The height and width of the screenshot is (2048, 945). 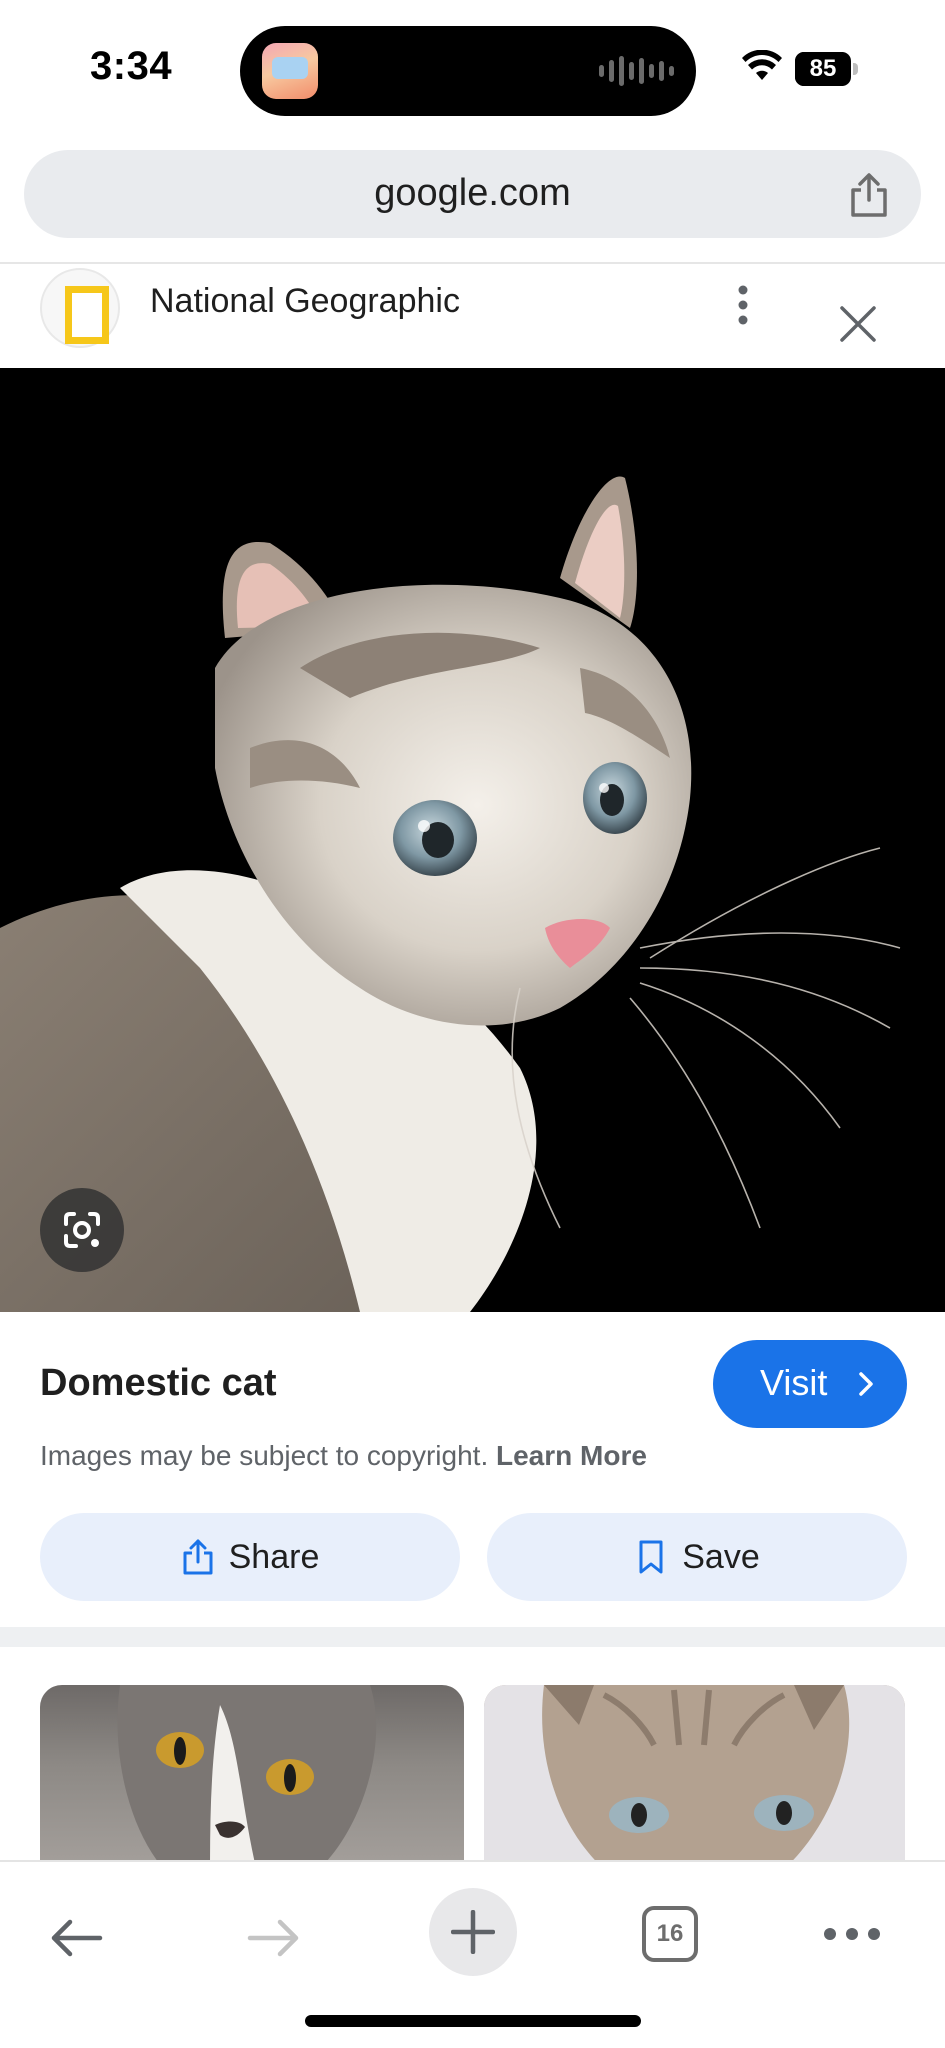 I want to click on address-bar: google.com, so click(x=472, y=194).